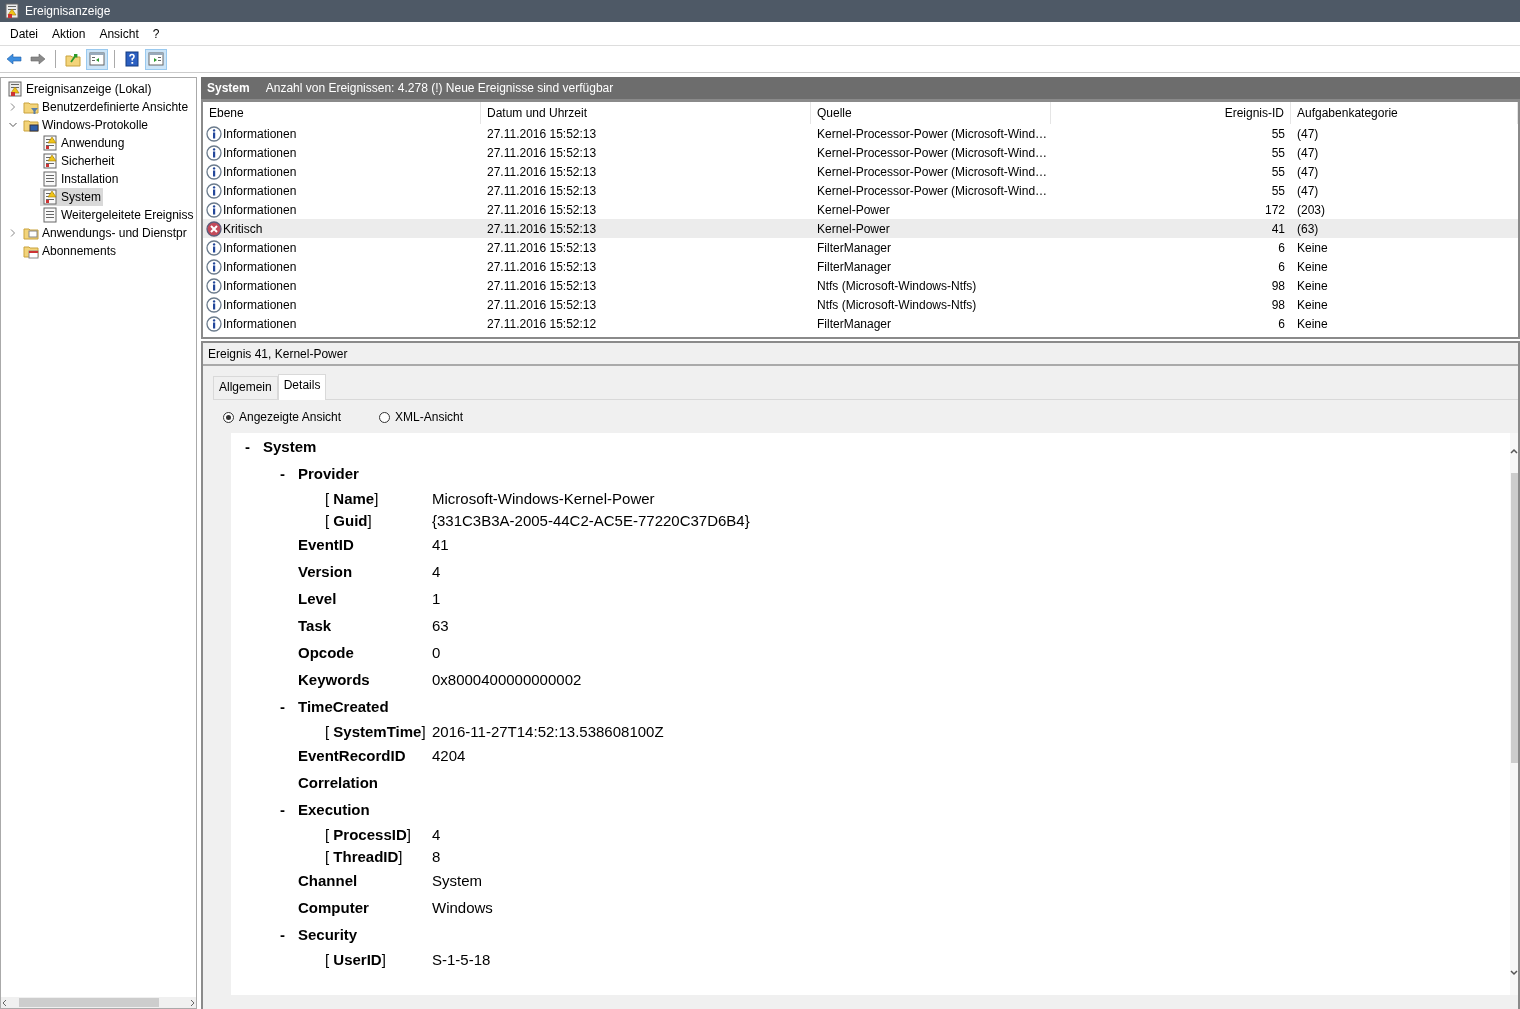  What do you see at coordinates (449, 755) in the screenshot?
I see `field-value: 4204` at bounding box center [449, 755].